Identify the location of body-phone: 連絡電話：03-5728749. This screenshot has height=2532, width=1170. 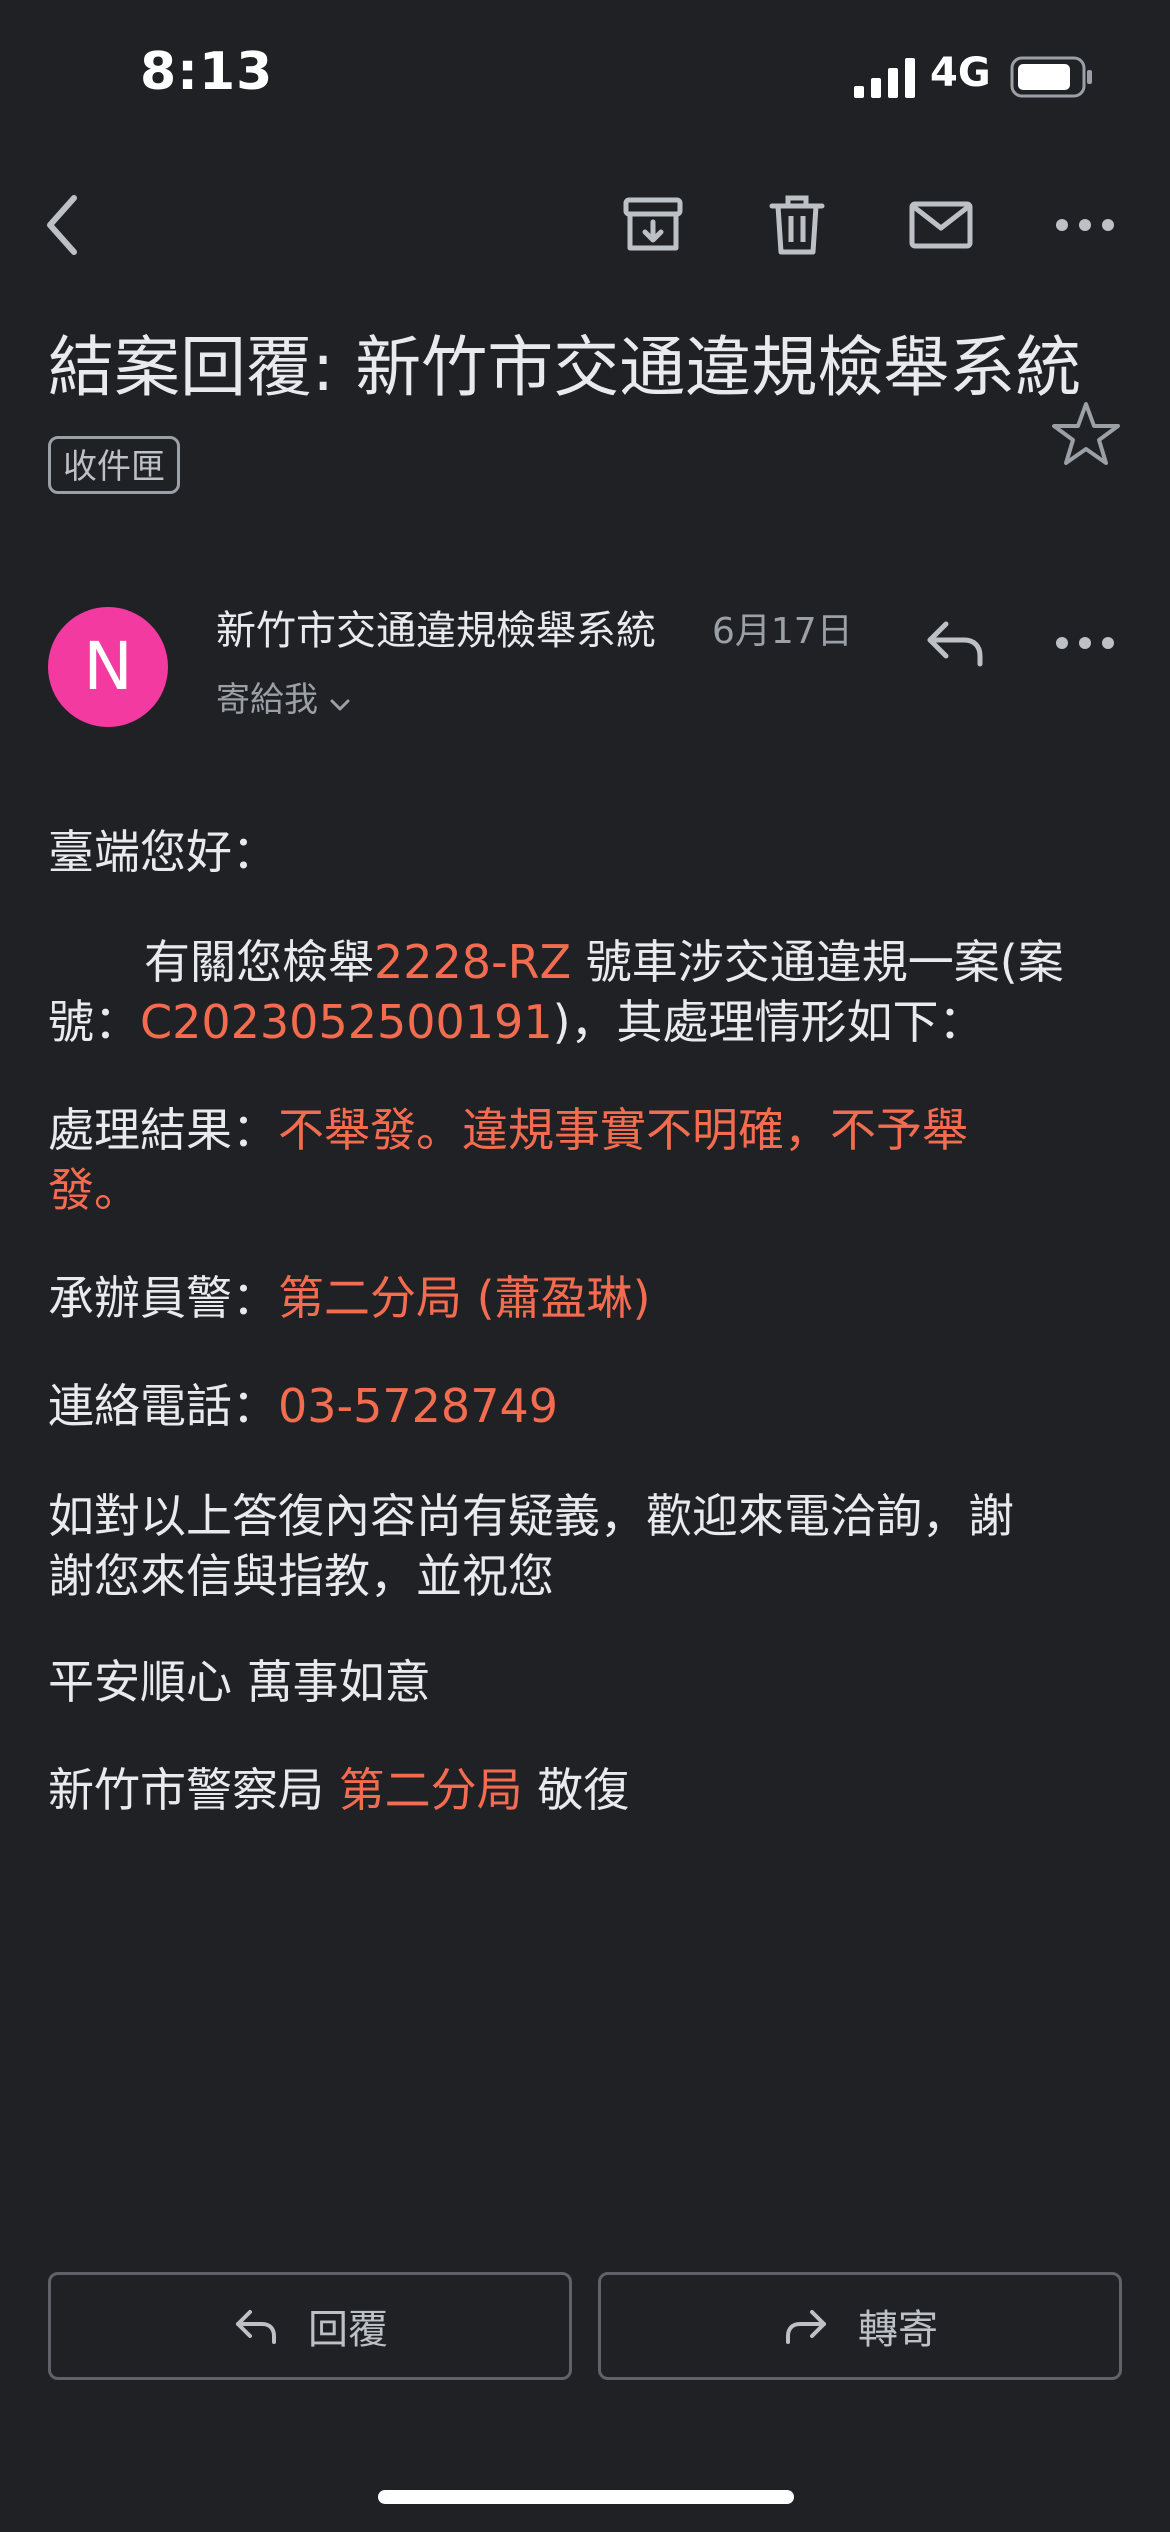
(303, 1406).